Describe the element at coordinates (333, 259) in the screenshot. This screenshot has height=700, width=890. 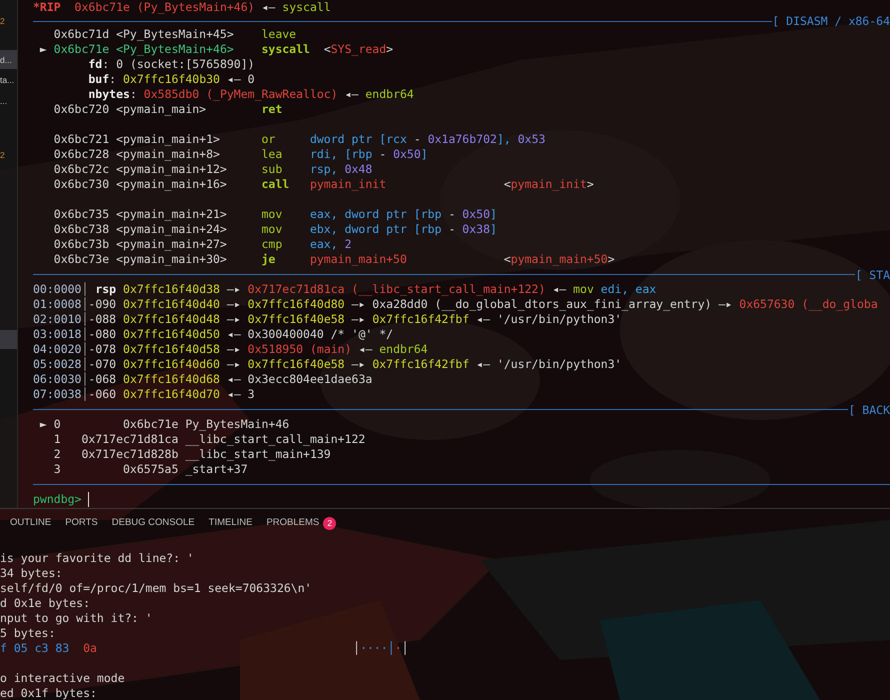
I see `disasm-line: 0x6bc73e <pymain_main+30> je pymain_main+50 <pymain_main+50>` at that location.